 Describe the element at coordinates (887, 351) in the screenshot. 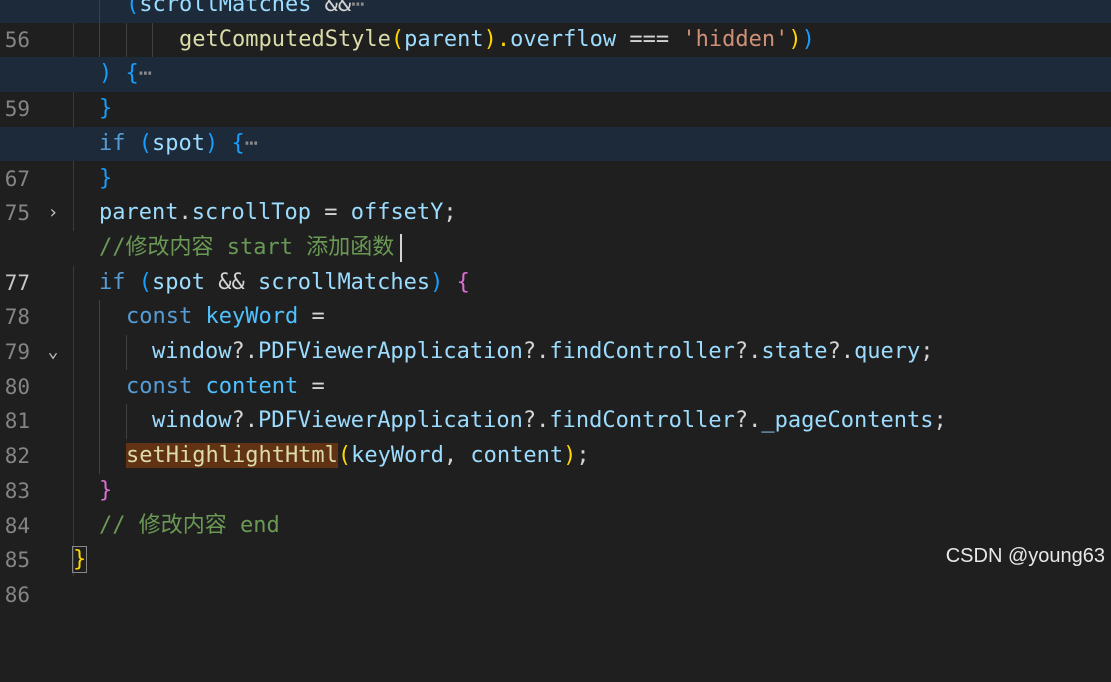

I see `identifier: query` at that location.